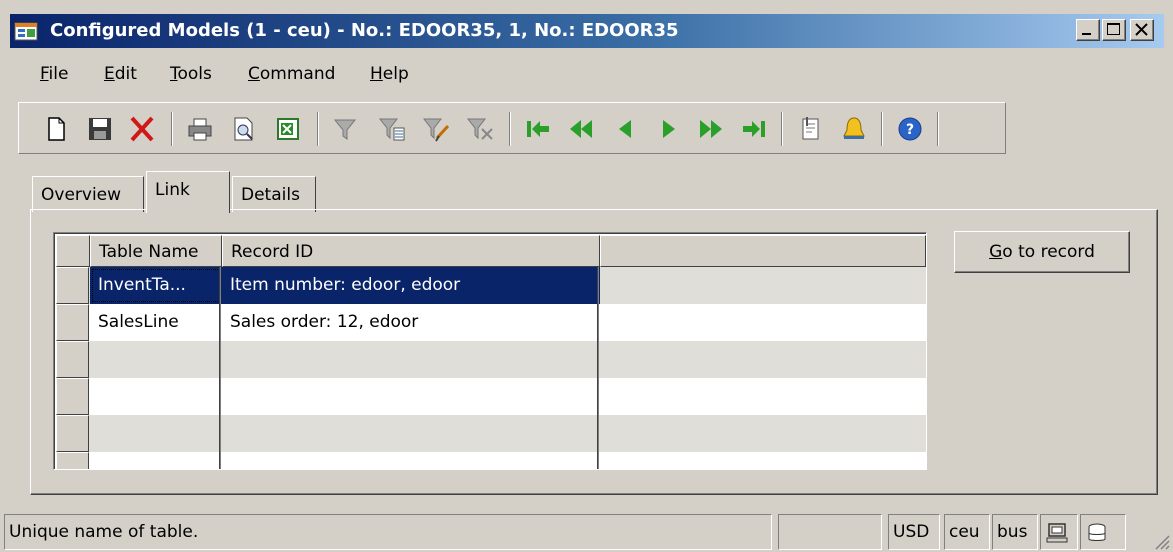 The width and height of the screenshot is (1173, 552). I want to click on go-to-record-mnemonic: G, so click(996, 252).